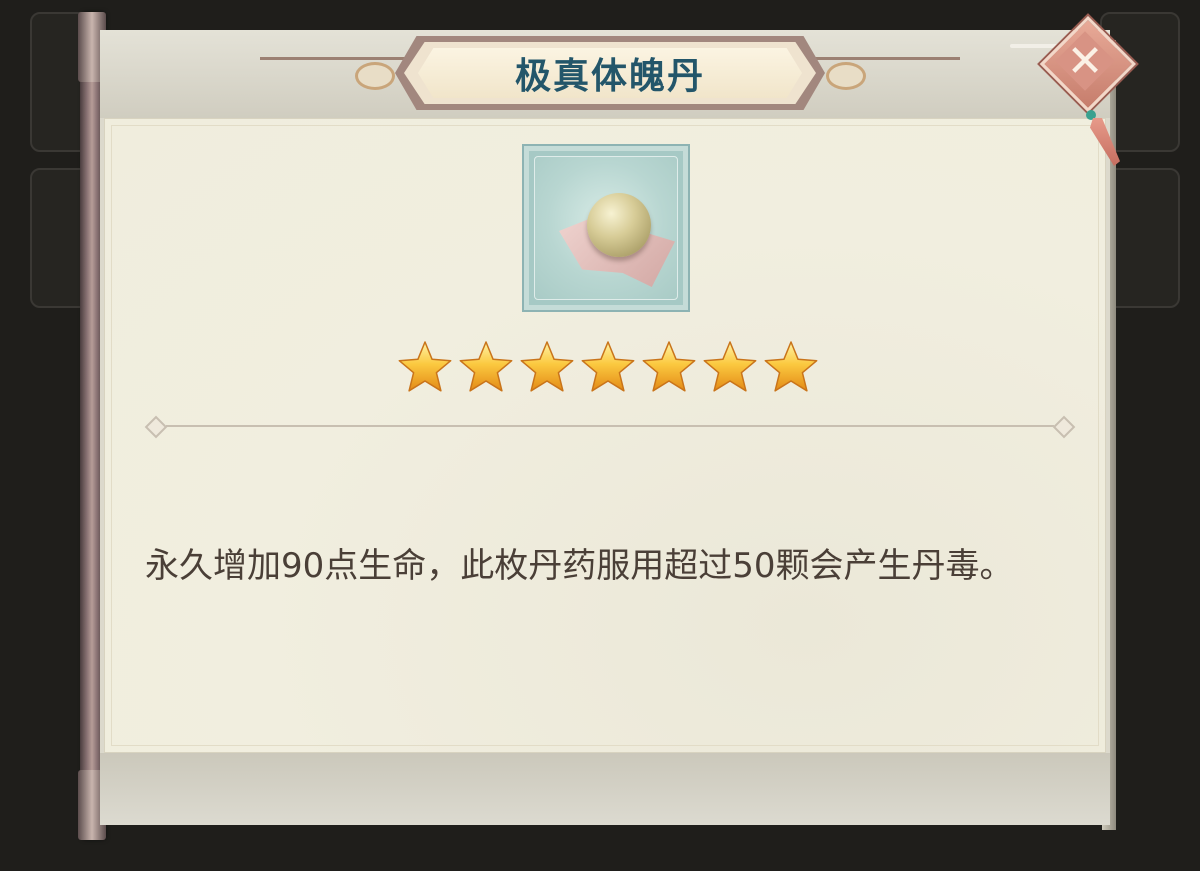  I want to click on item-description: 永久增加90点生命，此枚丹药服用超过50颗会产生丹毒。, so click(579, 566).